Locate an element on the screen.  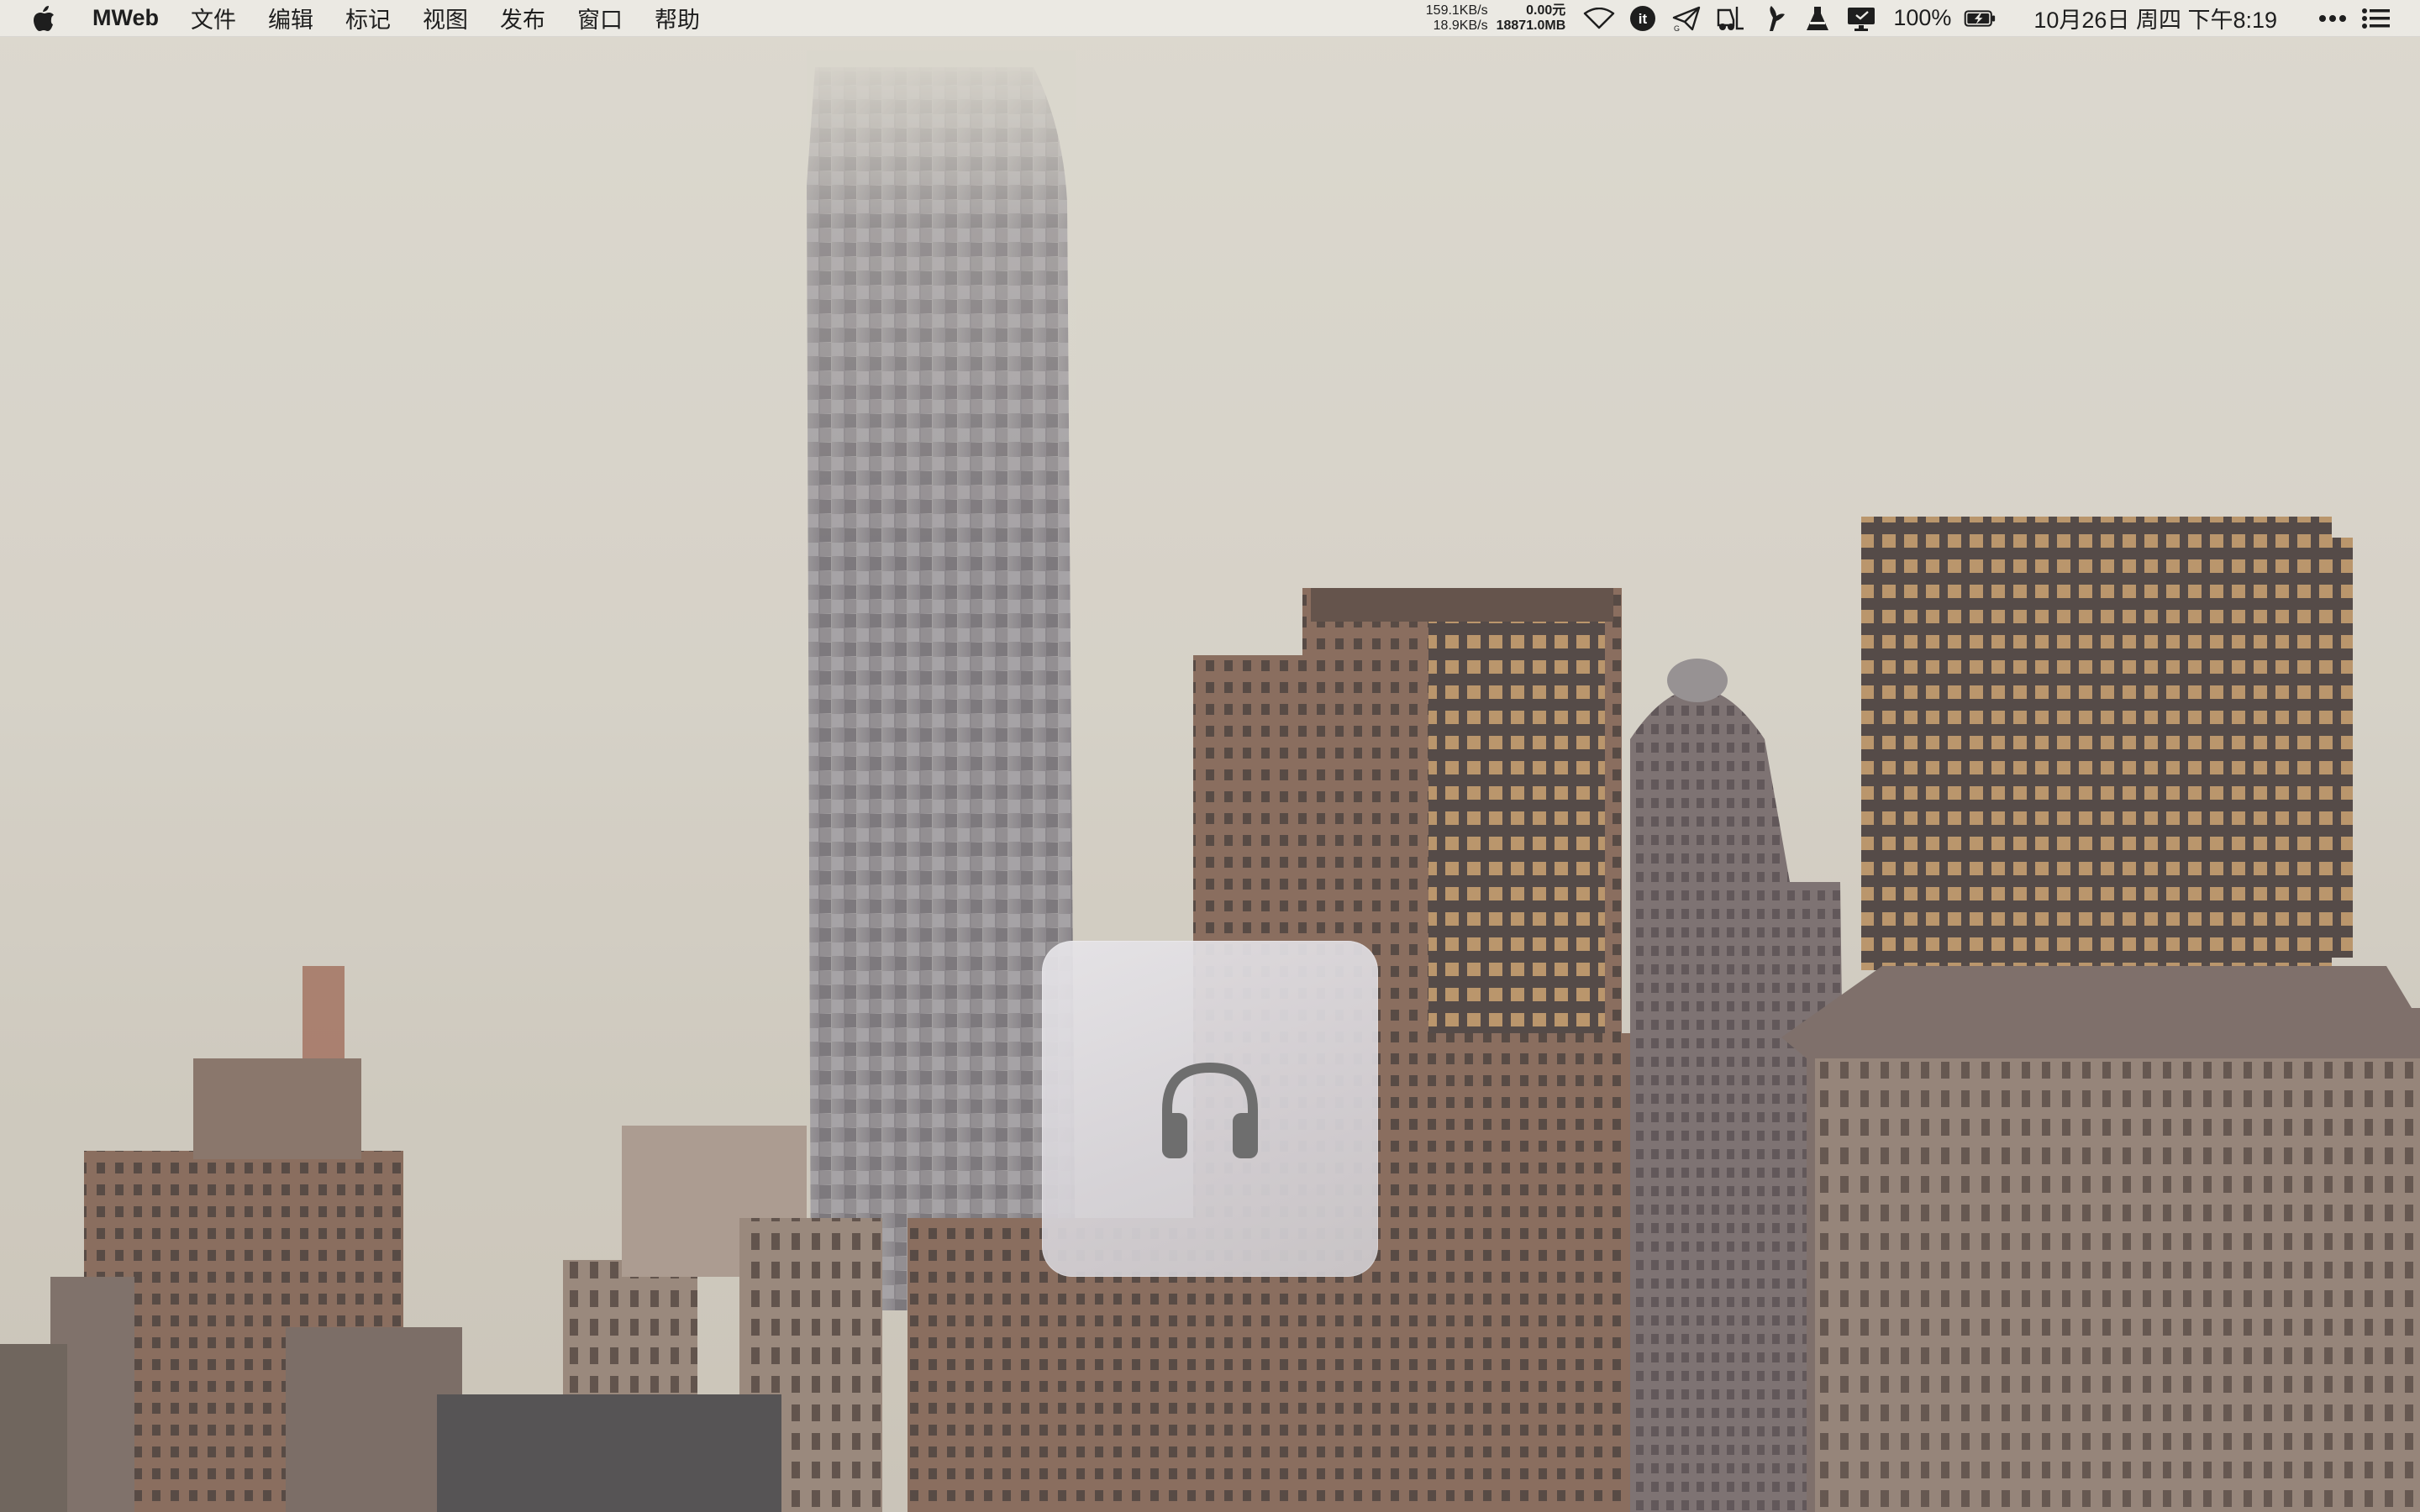
display-icon is located at coordinates (1861, 18).